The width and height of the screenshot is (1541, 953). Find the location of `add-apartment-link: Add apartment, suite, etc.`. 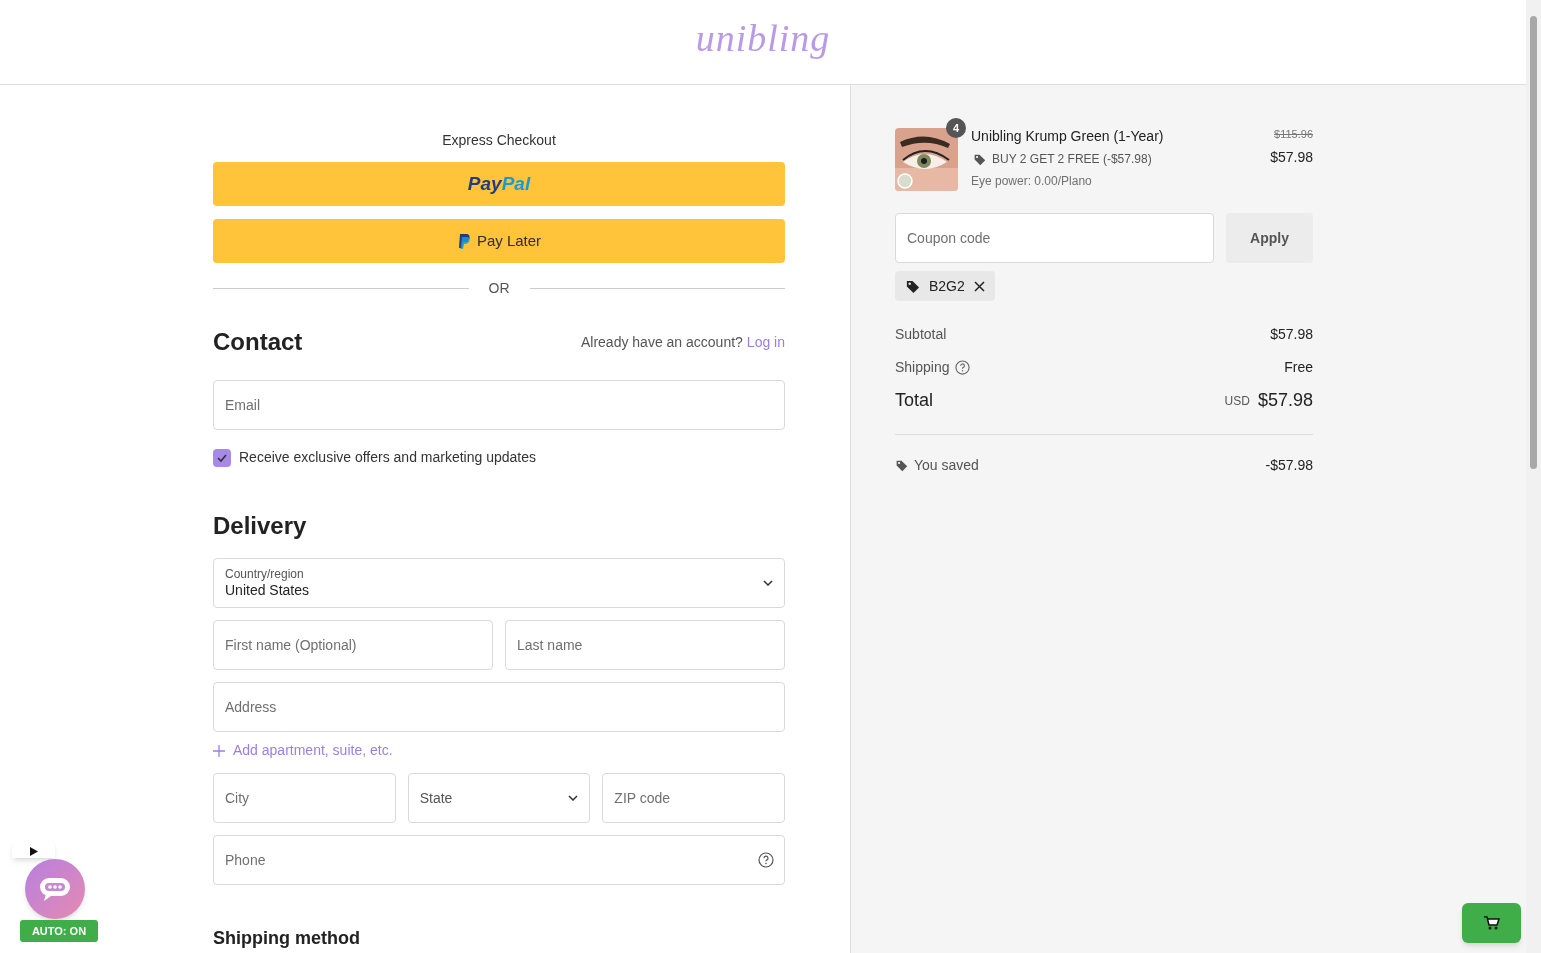

add-apartment-link: Add apartment, suite, etc. is located at coordinates (303, 750).